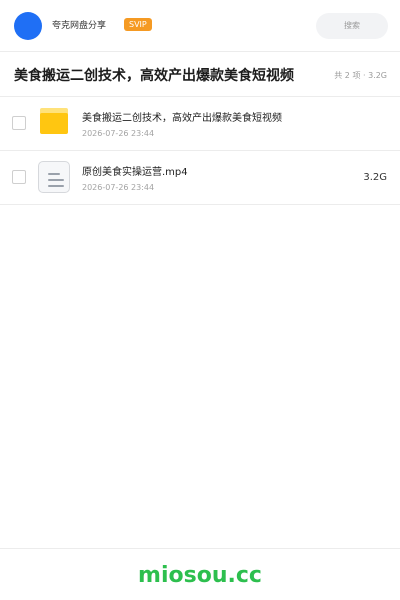  What do you see at coordinates (375, 177) in the screenshot?
I see `file-size: 3.2G` at bounding box center [375, 177].